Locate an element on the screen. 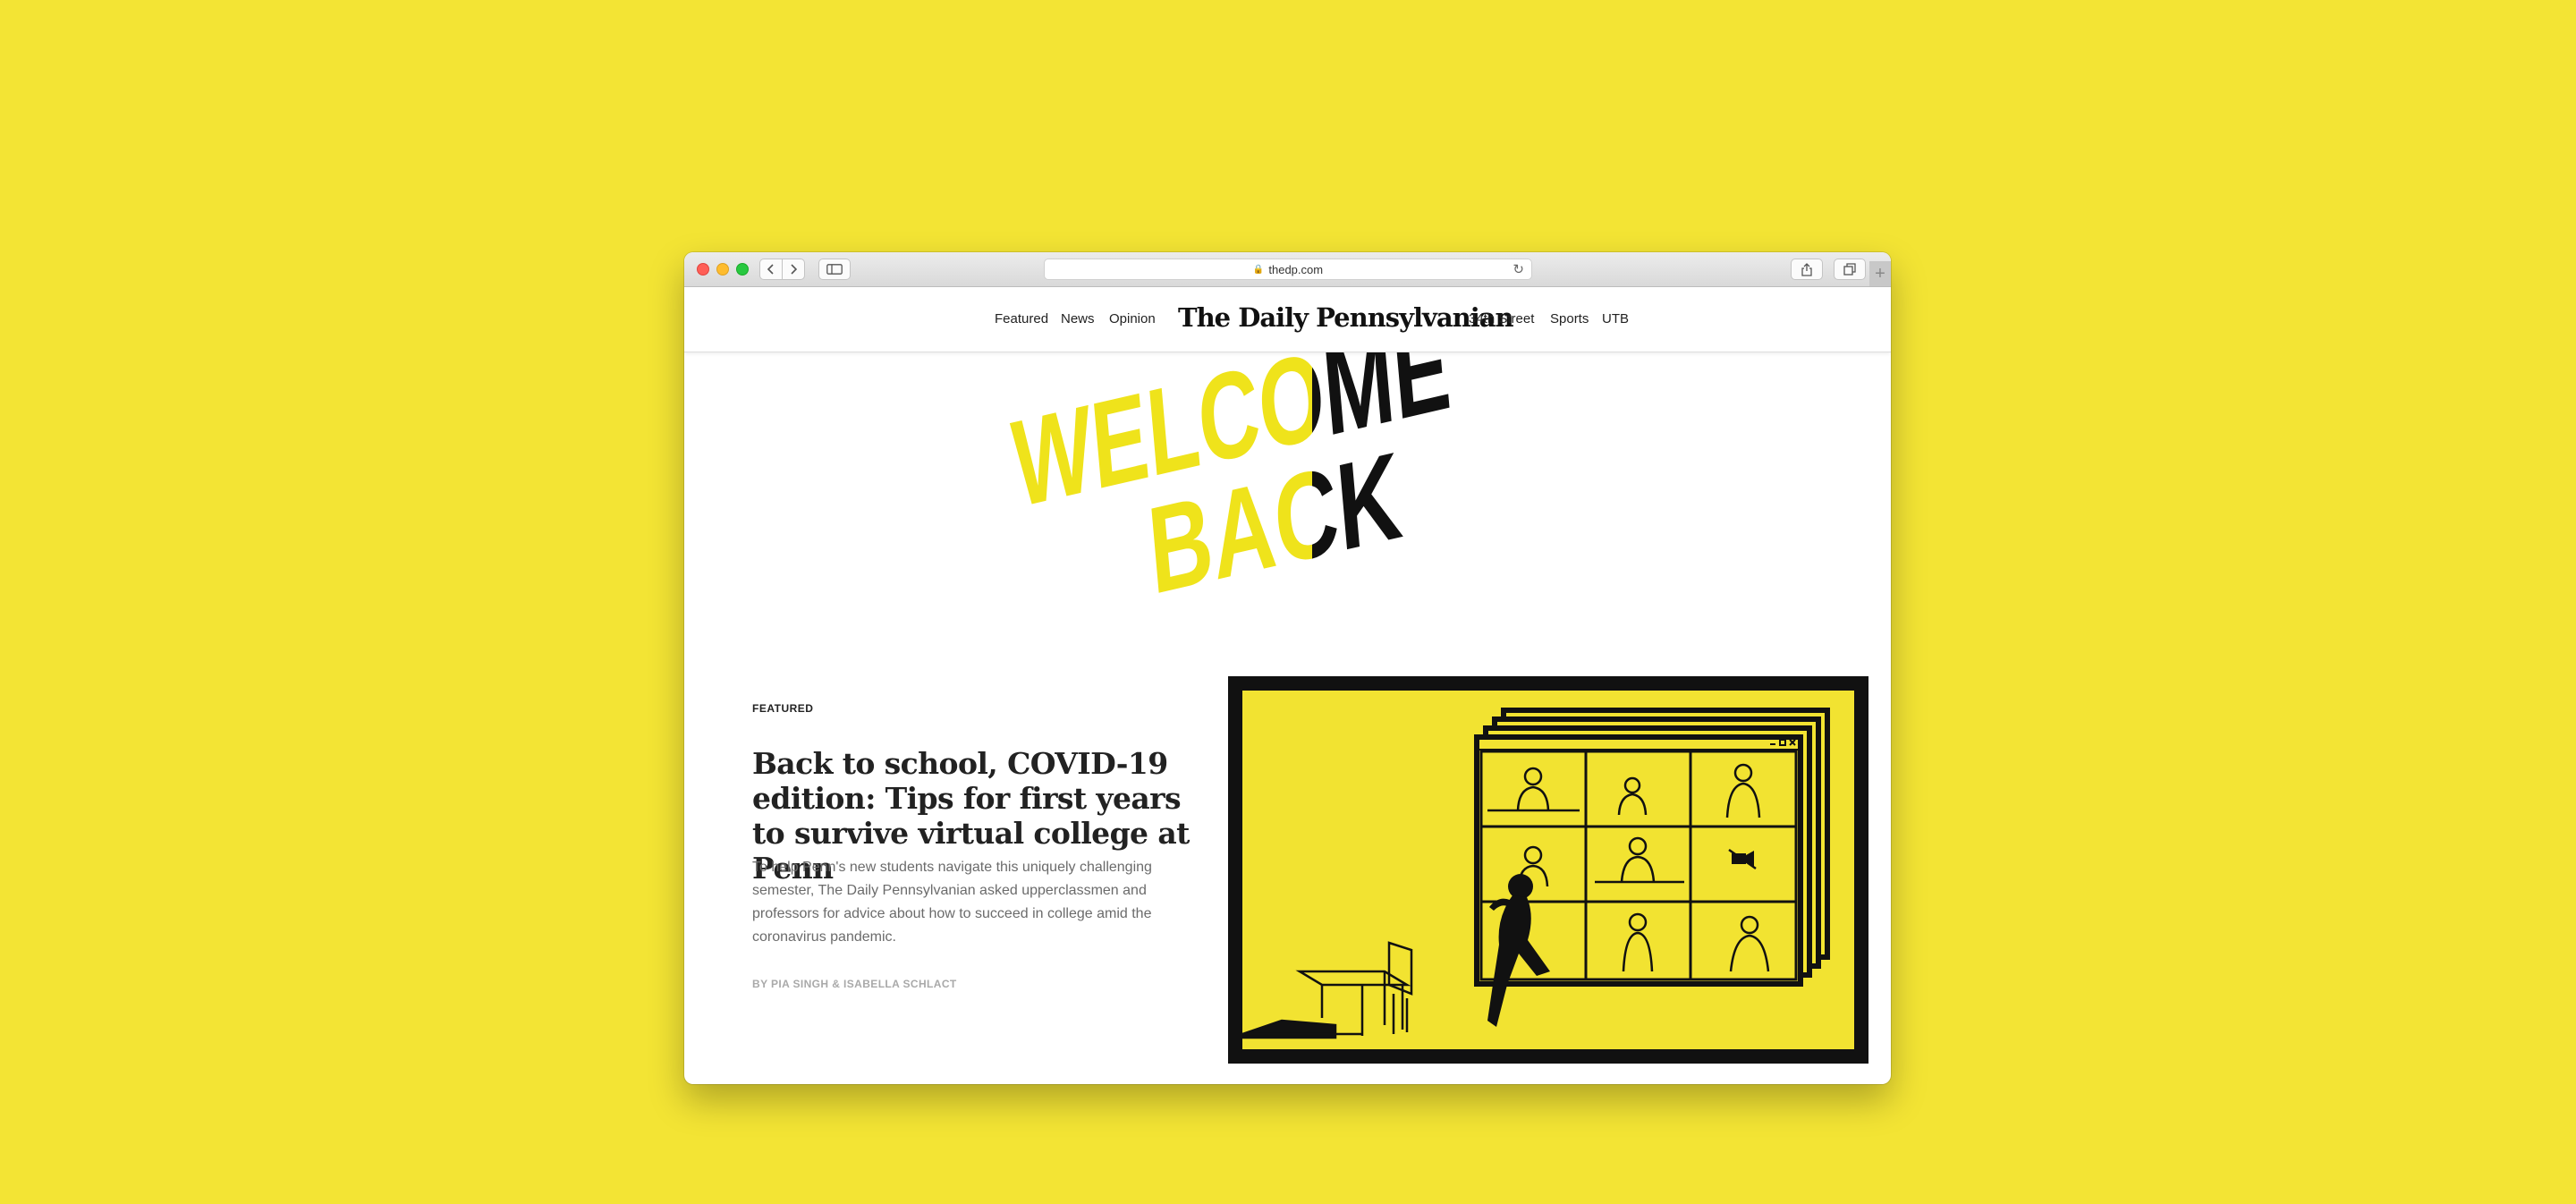  address-bar: 🔒 thedp.com ↻ is located at coordinates (1288, 269).